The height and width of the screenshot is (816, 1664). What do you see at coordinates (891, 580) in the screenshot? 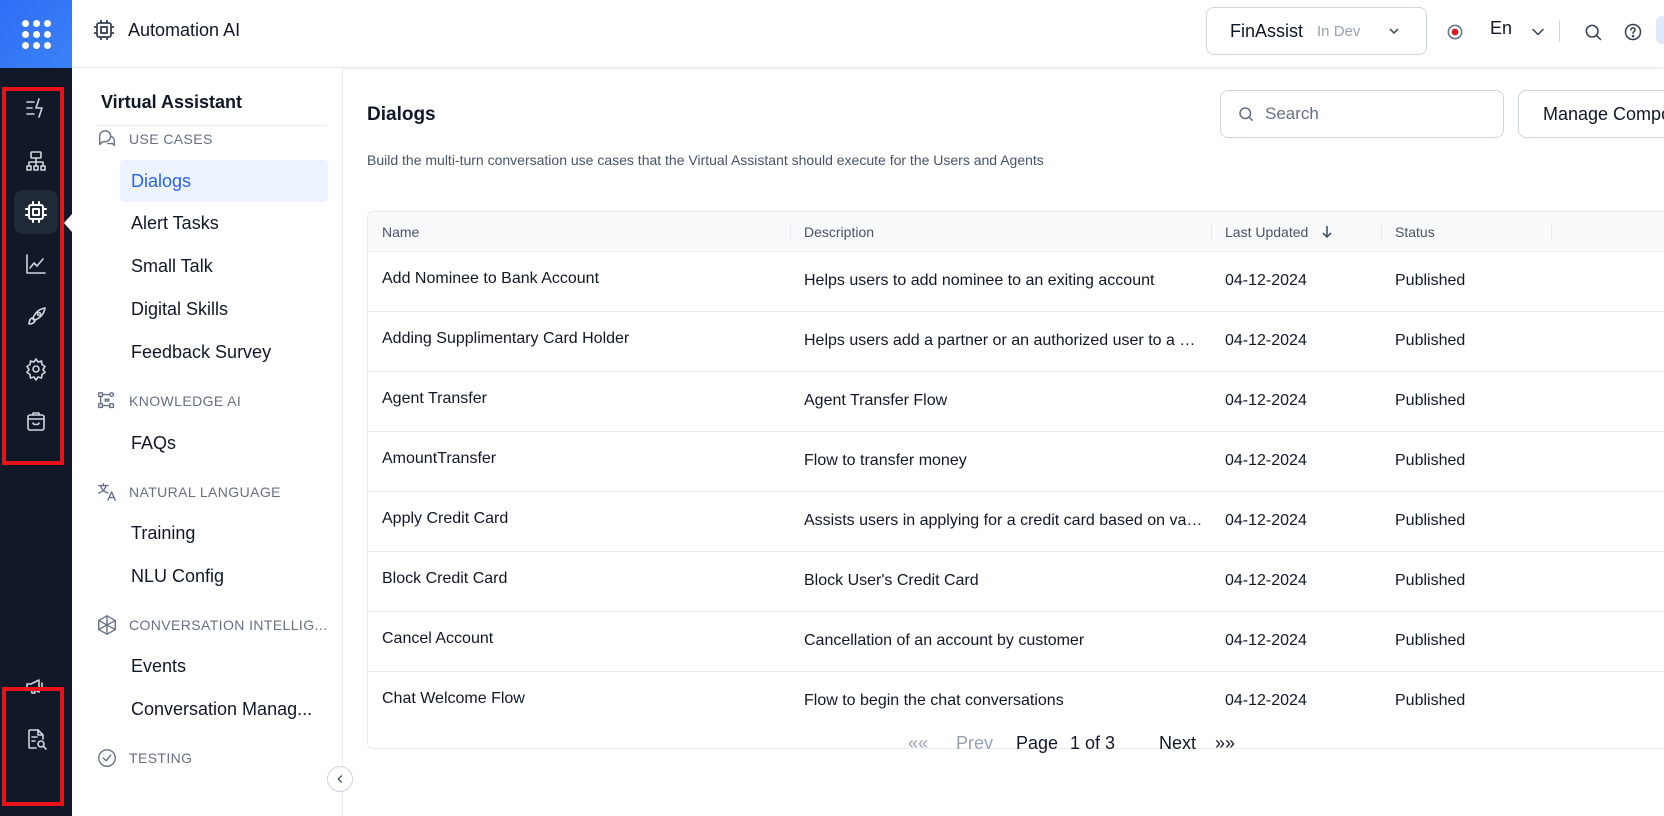
I see `dialog-description: Block User's Credit Card` at bounding box center [891, 580].